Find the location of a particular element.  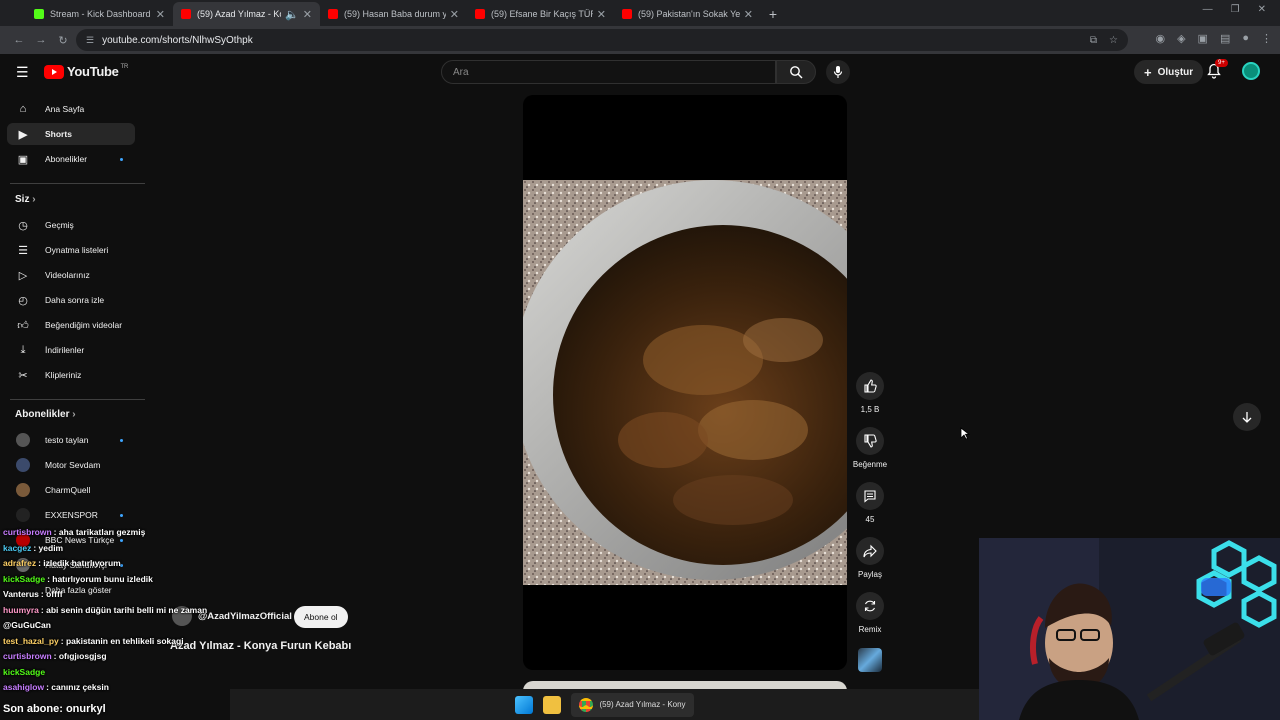

search-input: Ara is located at coordinates (608, 72).